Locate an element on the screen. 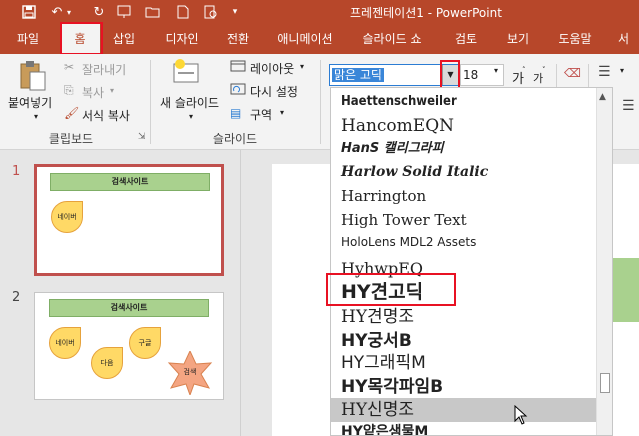  layout-button: 레이아웃 is located at coordinates (272, 68).